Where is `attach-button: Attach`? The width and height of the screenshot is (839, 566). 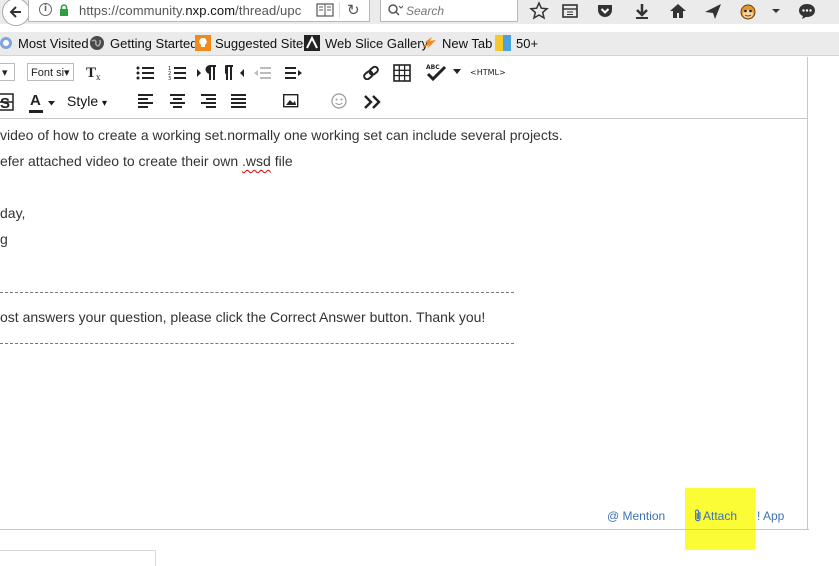
attach-button: Attach is located at coordinates (715, 516).